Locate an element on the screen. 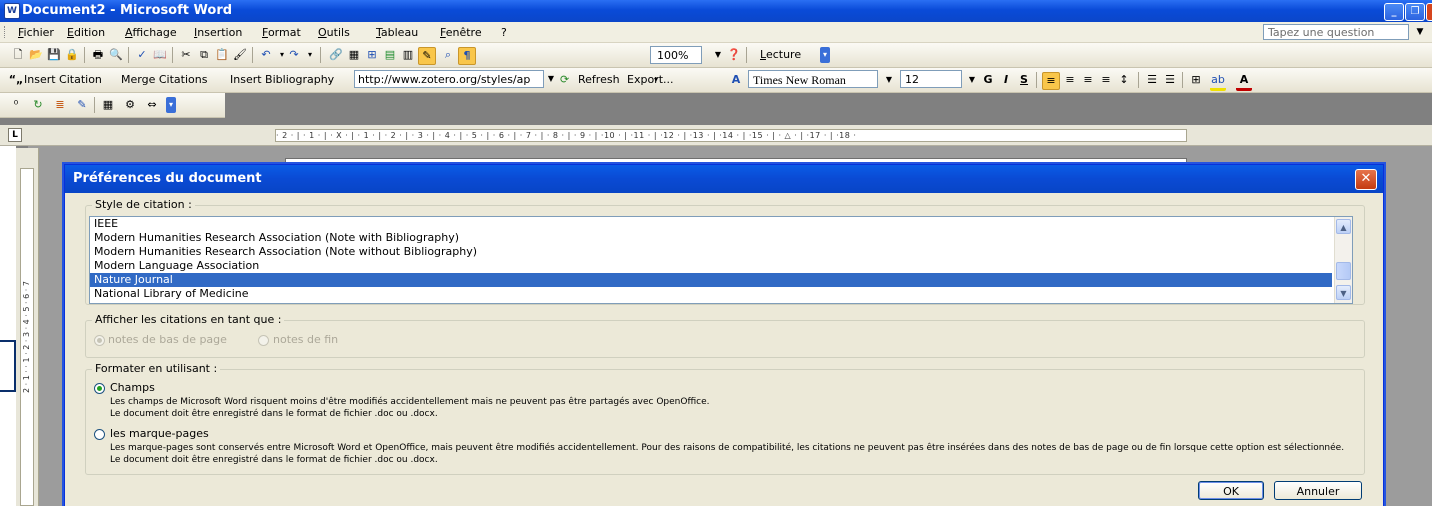 The image size is (1432, 506). list-item: National Library of Medicine is located at coordinates (711, 294).